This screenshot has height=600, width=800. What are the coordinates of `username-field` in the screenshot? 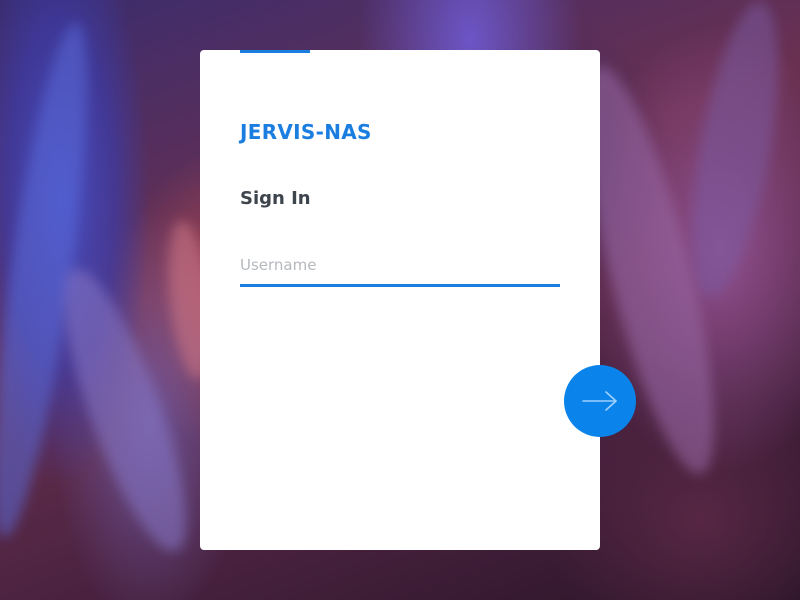 It's located at (400, 266).